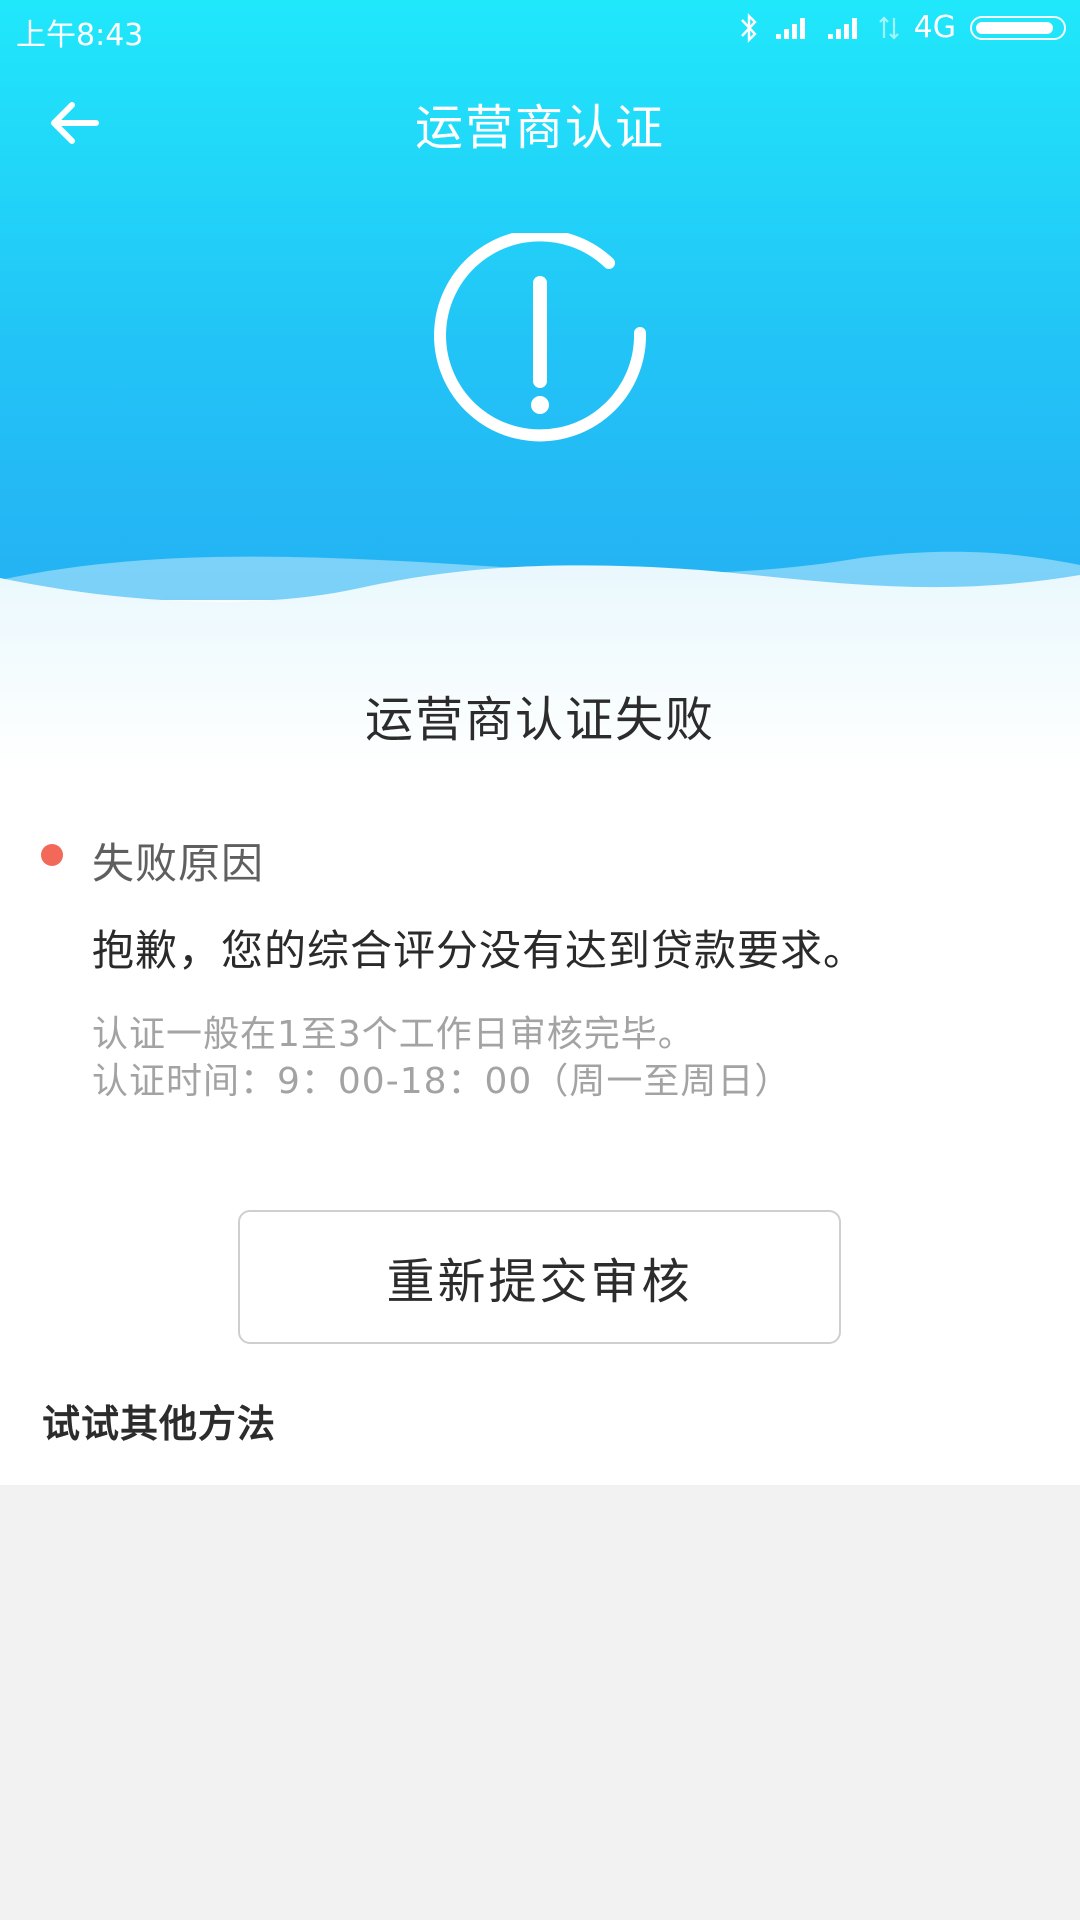  What do you see at coordinates (1014, 28) in the screenshot?
I see `battery-level` at bounding box center [1014, 28].